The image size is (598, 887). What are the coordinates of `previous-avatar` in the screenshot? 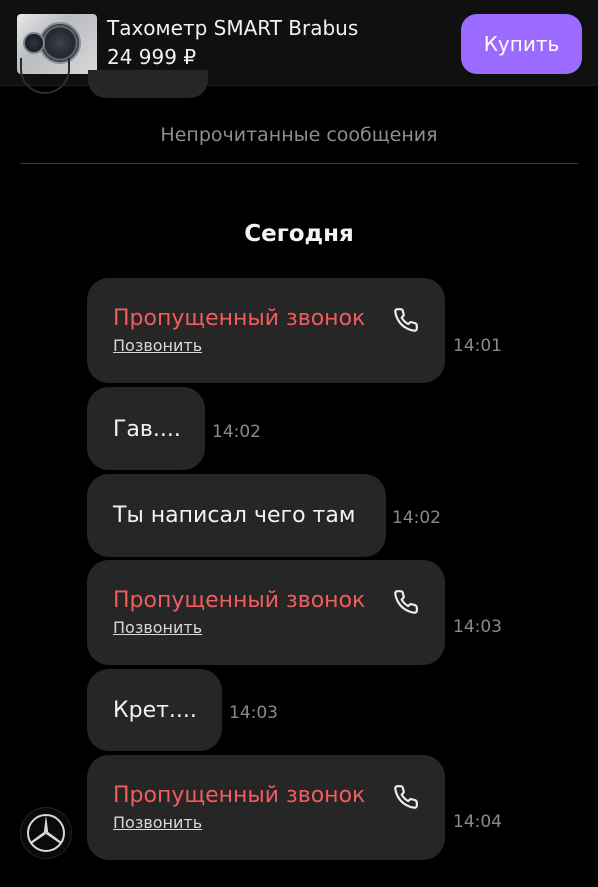 It's located at (45, 76).